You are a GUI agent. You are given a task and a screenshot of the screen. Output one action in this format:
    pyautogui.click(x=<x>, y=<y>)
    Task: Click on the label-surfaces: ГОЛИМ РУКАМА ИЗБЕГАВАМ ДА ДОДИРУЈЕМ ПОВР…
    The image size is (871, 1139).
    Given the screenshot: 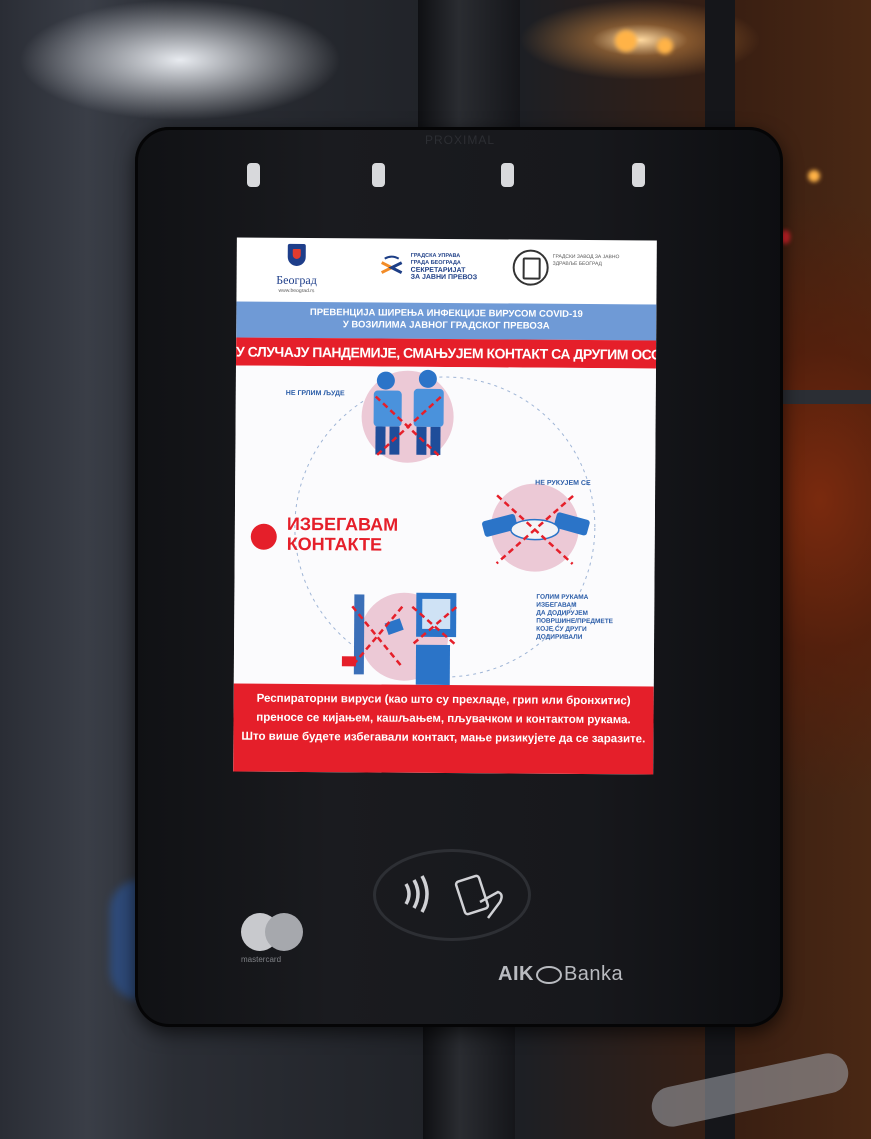 What is the action you would take?
    pyautogui.click(x=574, y=618)
    